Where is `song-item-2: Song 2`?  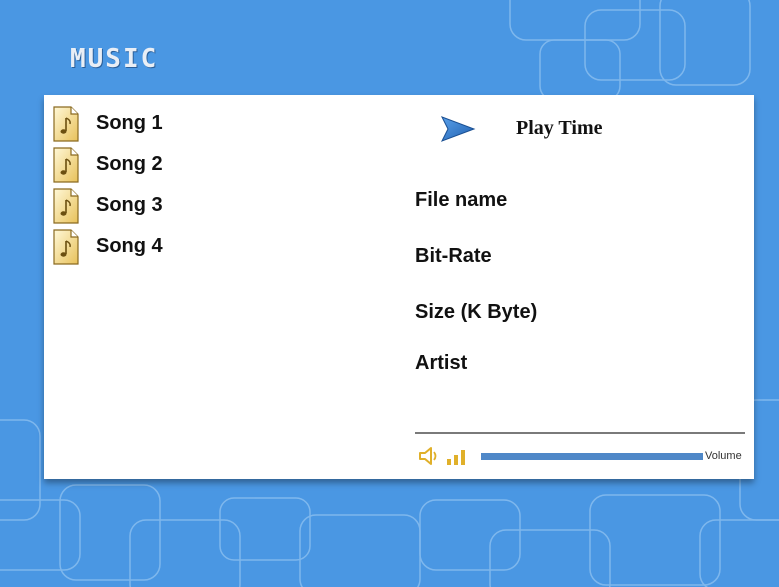 song-item-2: Song 2 is located at coordinates (107, 164).